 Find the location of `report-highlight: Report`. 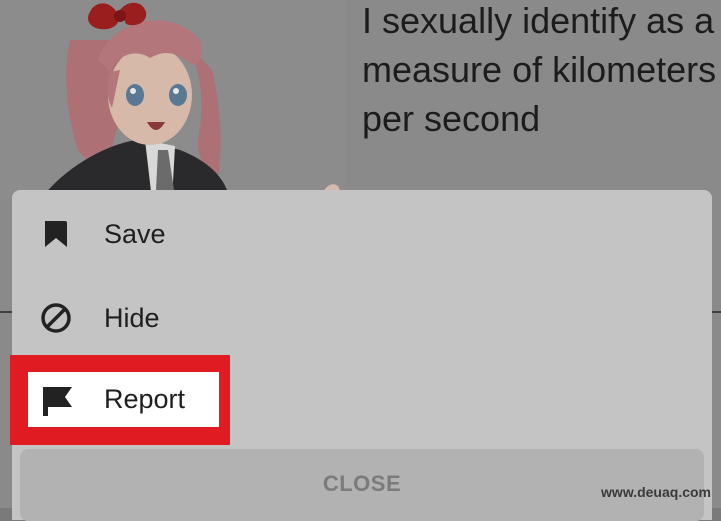

report-highlight: Report is located at coordinates (120, 400).